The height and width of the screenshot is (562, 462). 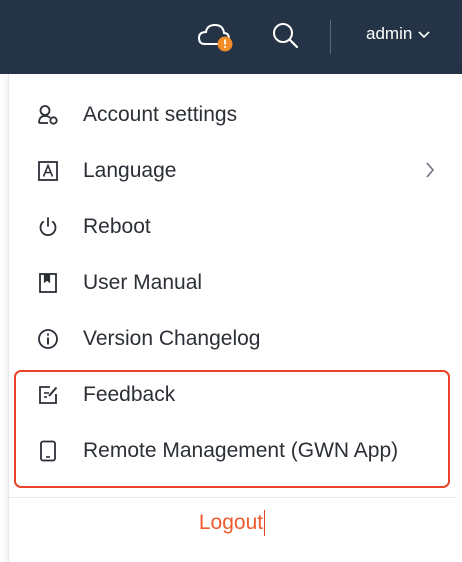 I want to click on menu-item-label: User Manual, so click(x=143, y=282).